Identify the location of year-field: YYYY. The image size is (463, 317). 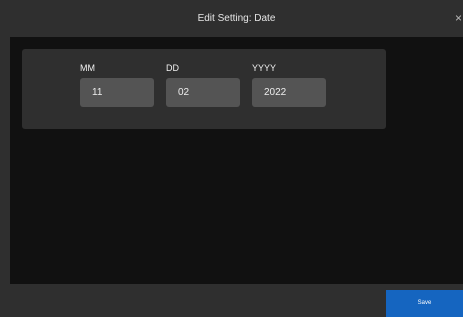
(289, 85).